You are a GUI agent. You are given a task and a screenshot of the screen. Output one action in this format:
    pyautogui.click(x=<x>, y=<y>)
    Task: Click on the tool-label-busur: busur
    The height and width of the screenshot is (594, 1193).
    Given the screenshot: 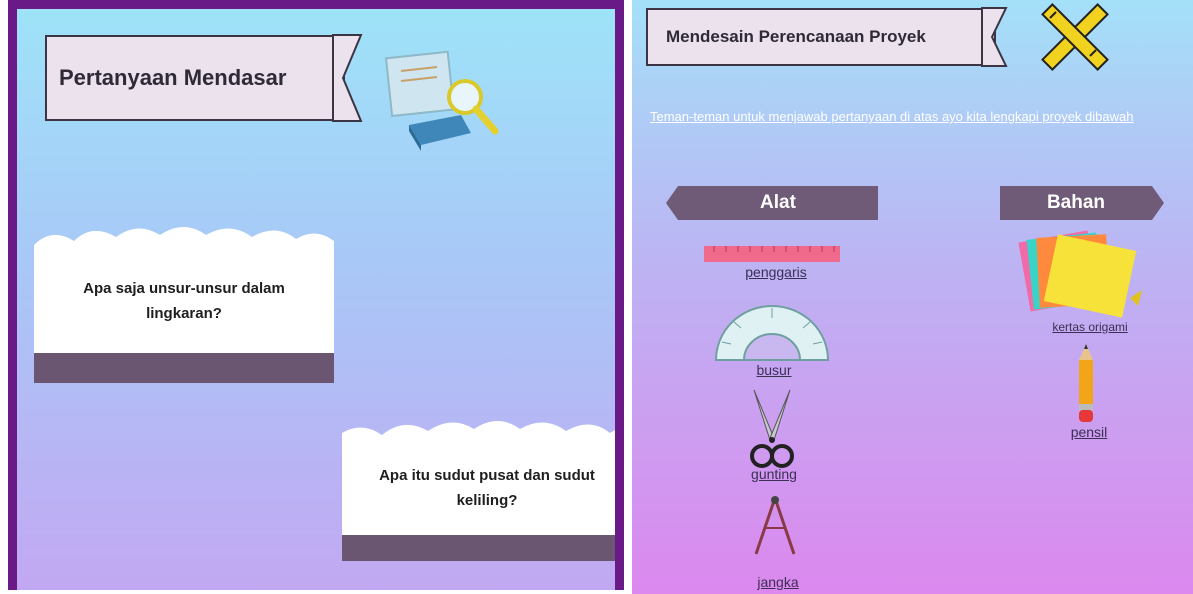 What is the action you would take?
    pyautogui.click(x=773, y=370)
    